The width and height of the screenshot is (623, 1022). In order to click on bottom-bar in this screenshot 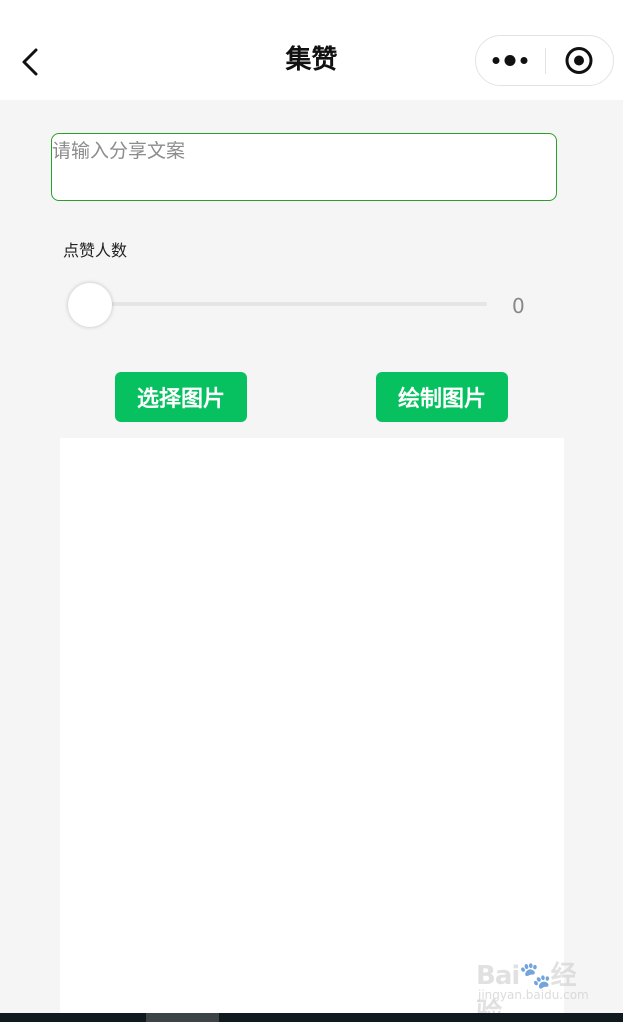, I will do `click(311, 1017)`.